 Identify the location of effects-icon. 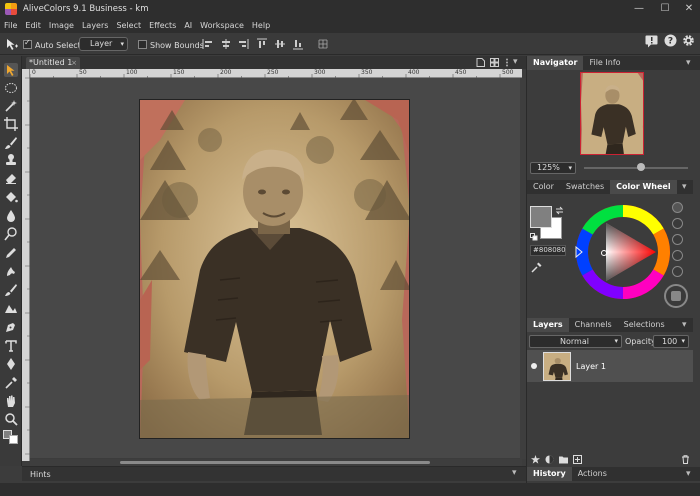
(535, 459).